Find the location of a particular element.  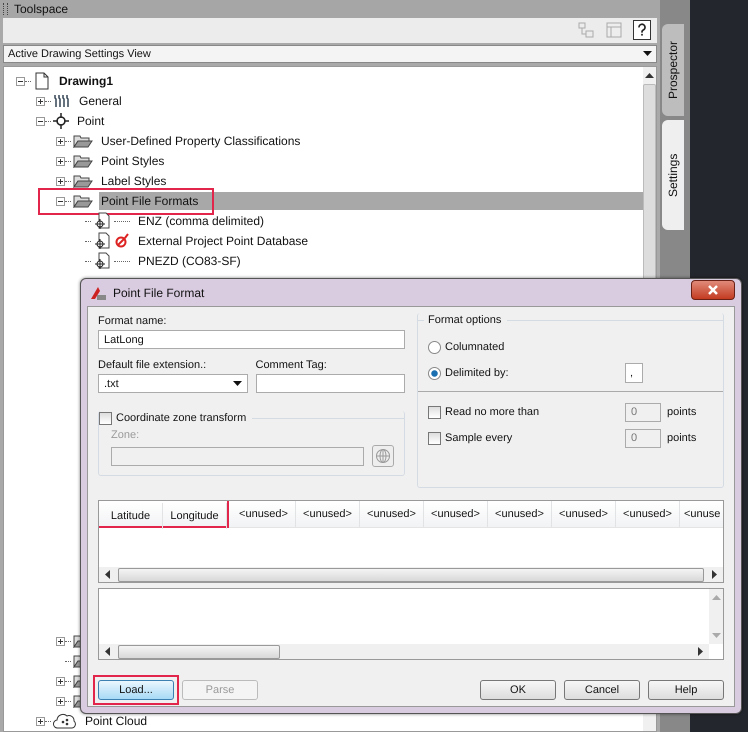

tree-item: External Project Point Database is located at coordinates (223, 241).